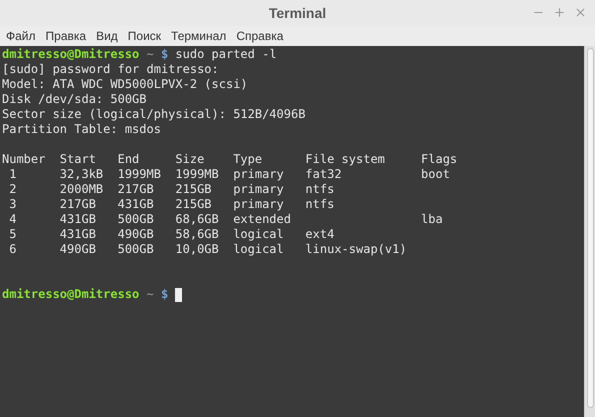  Describe the element at coordinates (82, 189) in the screenshot. I see `table-cell: 2000MB` at that location.